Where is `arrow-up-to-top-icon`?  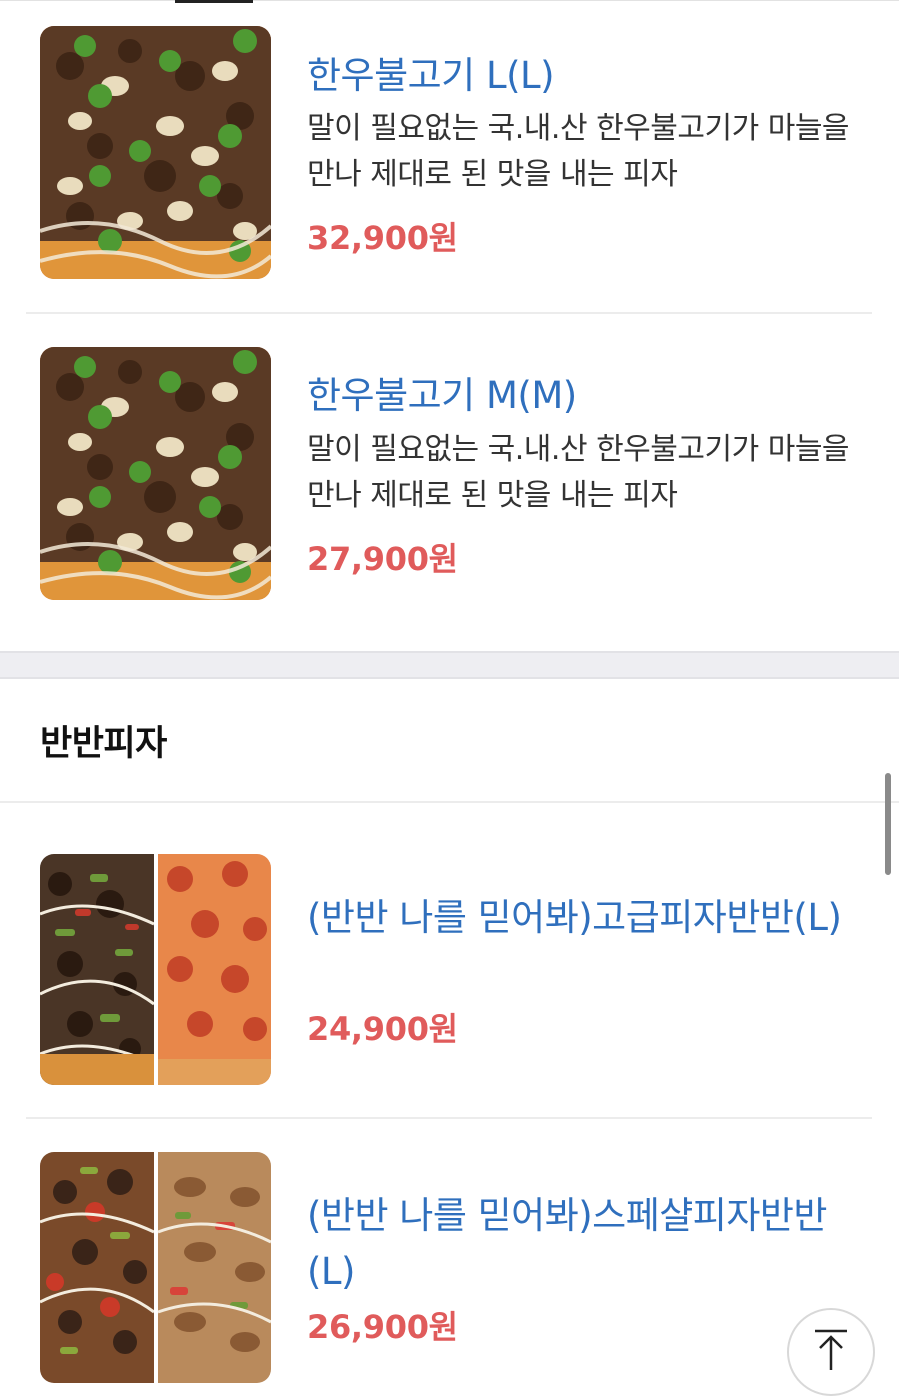
arrow-up-to-top-icon is located at coordinates (831, 1352).